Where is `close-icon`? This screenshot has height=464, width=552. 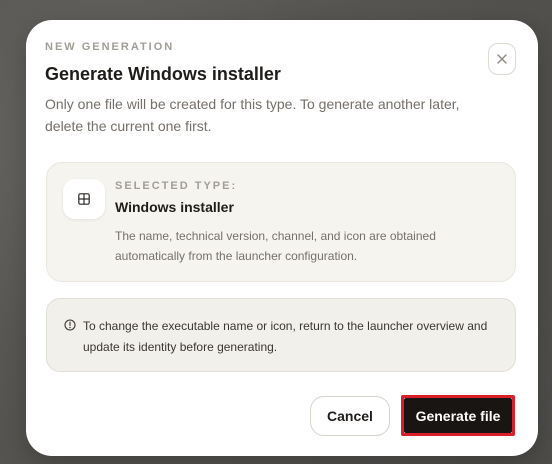 close-icon is located at coordinates (502, 59).